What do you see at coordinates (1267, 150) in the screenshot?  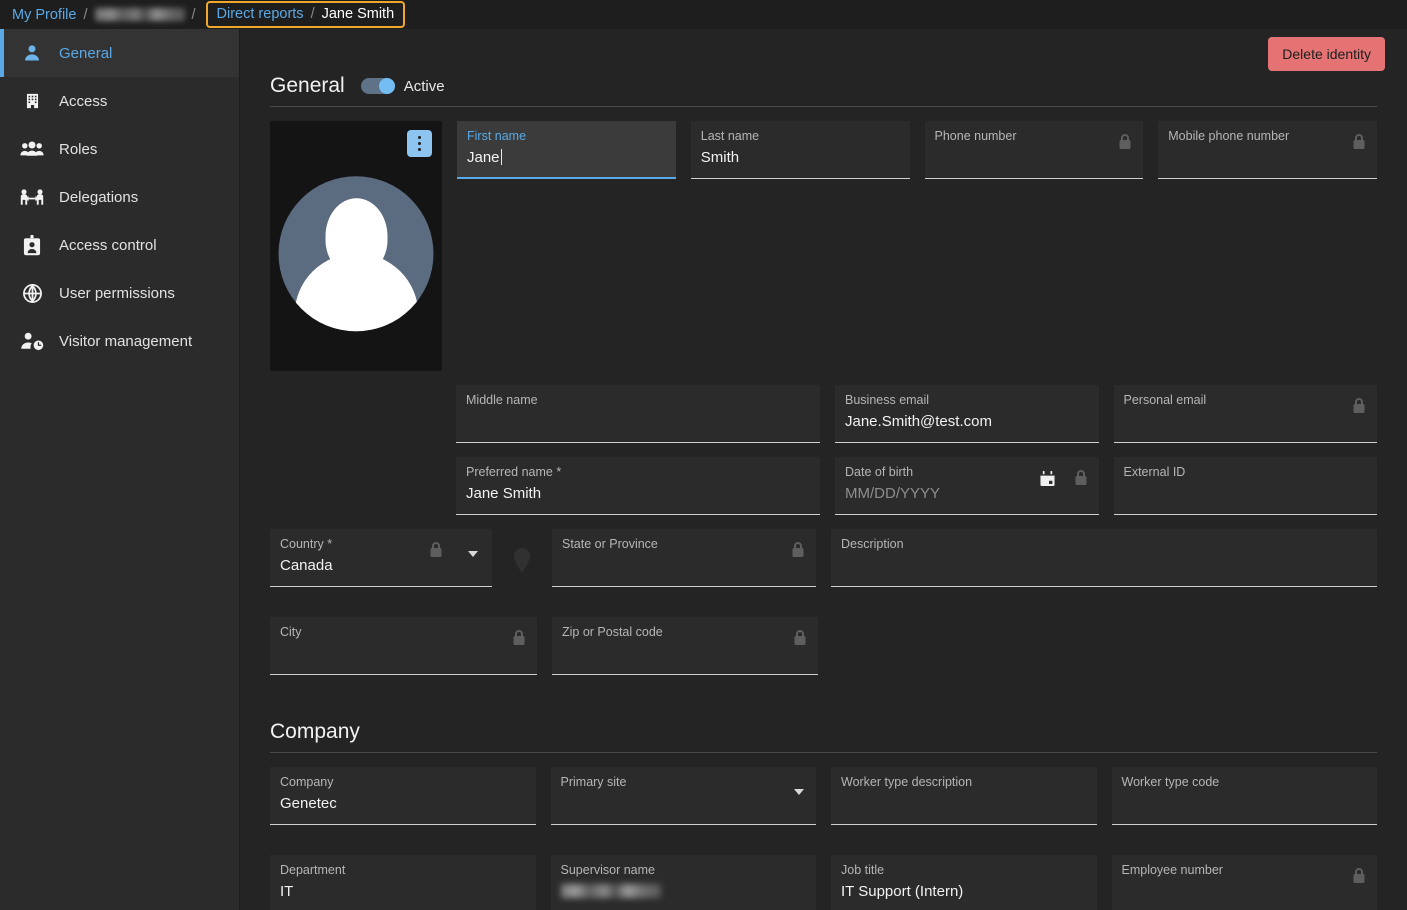 I see `mobile-phone-number-field: Mobile phone number` at bounding box center [1267, 150].